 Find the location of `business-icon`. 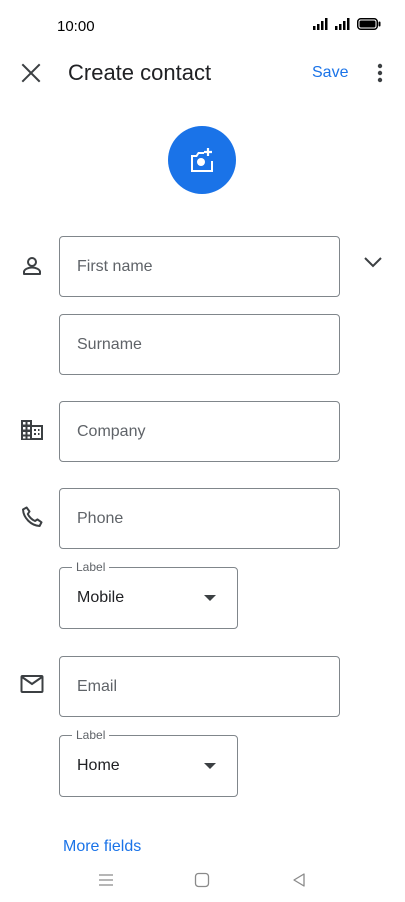

business-icon is located at coordinates (32, 430).